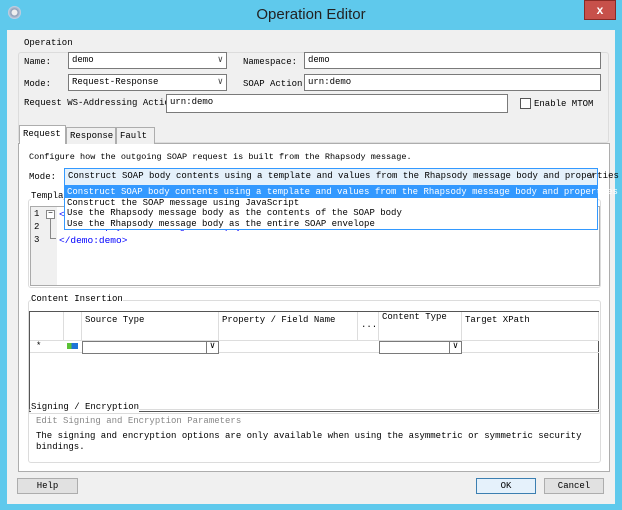  What do you see at coordinates (39, 346) in the screenshot?
I see `new-row-marker: *` at bounding box center [39, 346].